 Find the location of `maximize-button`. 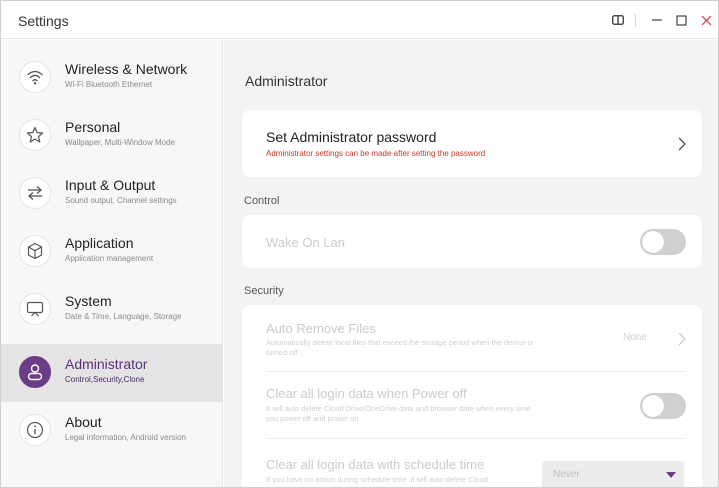

maximize-button is located at coordinates (681, 20).